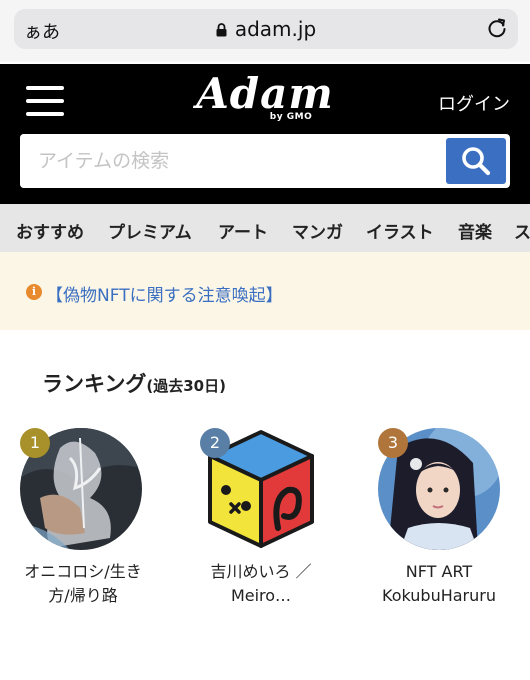 This screenshot has height=680, width=530. What do you see at coordinates (317, 230) in the screenshot?
I see `category-tab-manga: マンガ` at bounding box center [317, 230].